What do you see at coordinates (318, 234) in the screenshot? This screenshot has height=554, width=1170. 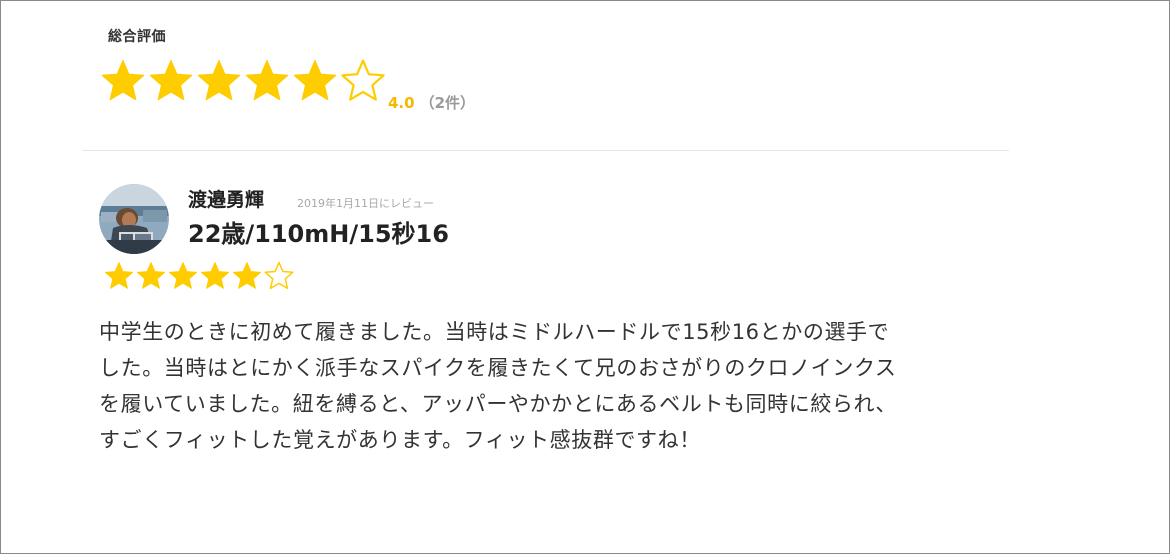 I see `reviewer-profile: 22歳/110mH/15秒16` at bounding box center [318, 234].